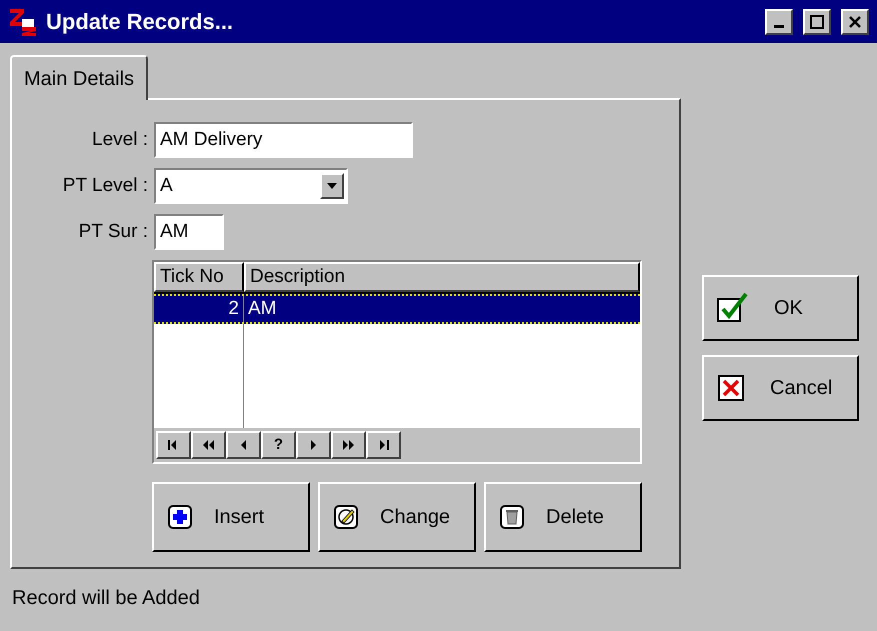  I want to click on plus-icon, so click(180, 517).